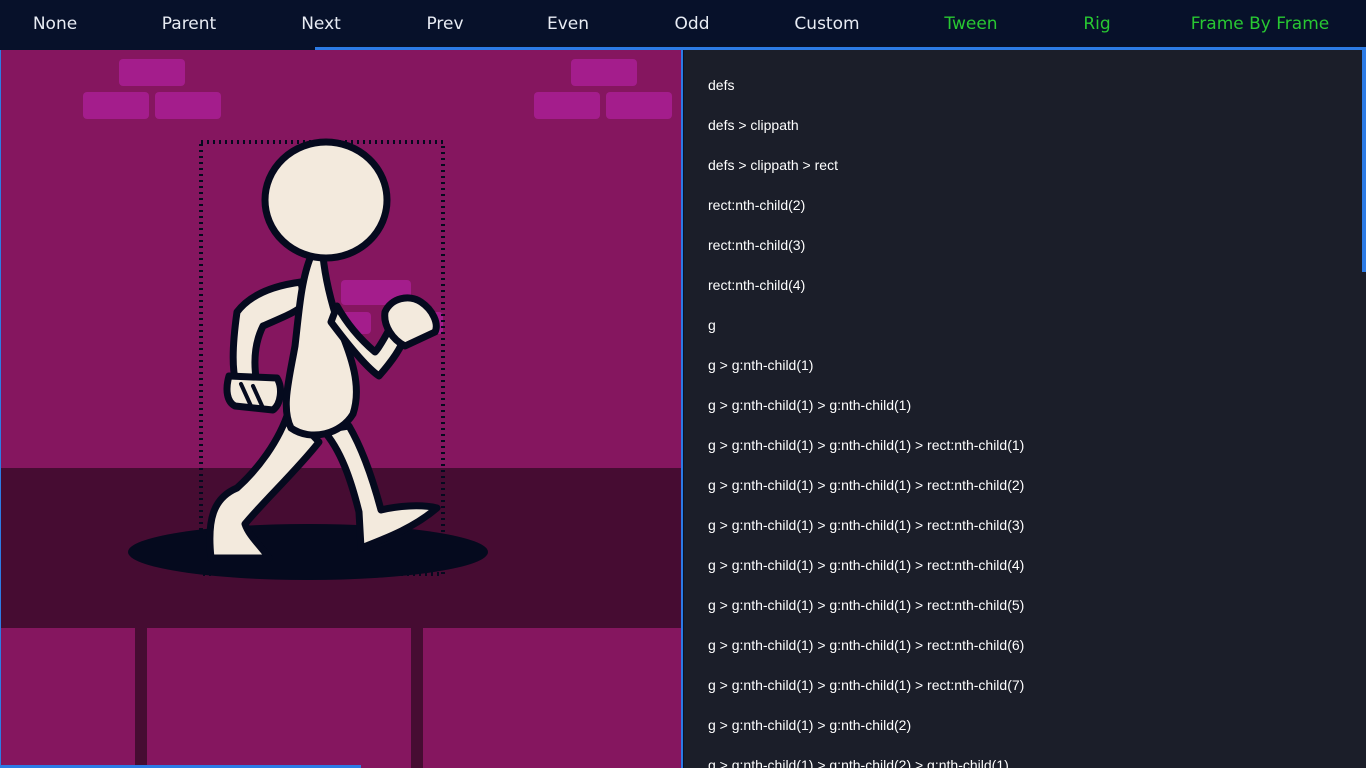 This screenshot has height=768, width=1366. I want to click on list-item: defs > clippath, so click(1025, 125).